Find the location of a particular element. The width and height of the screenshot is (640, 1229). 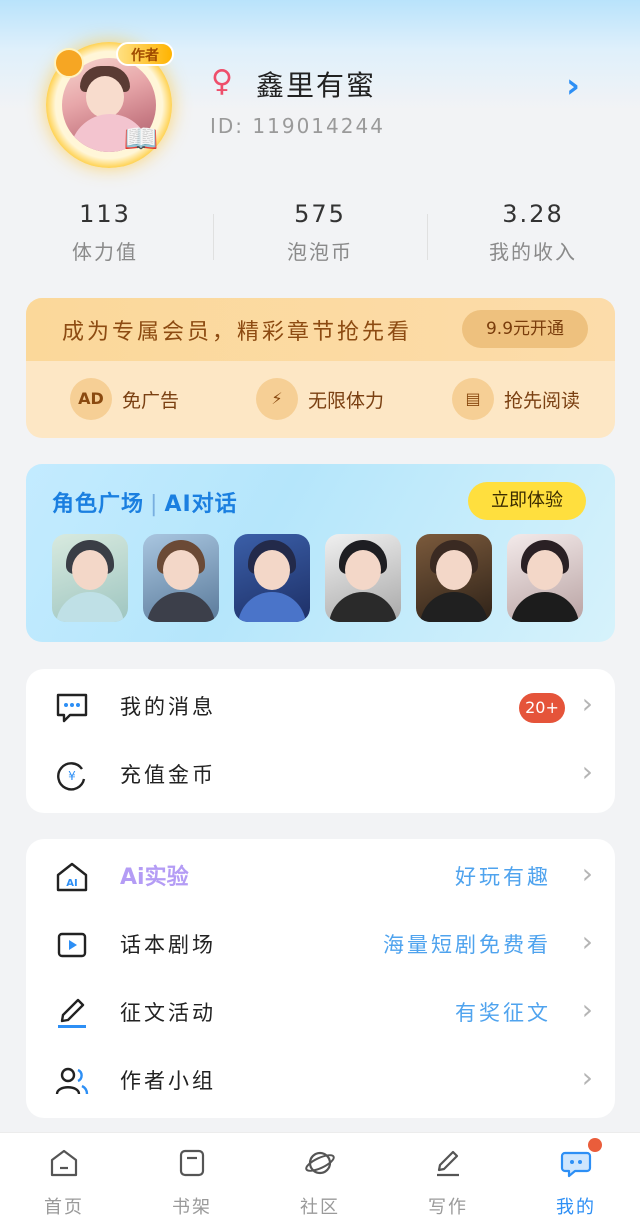

coin-recharge-icon: ¥ is located at coordinates (71, 776).